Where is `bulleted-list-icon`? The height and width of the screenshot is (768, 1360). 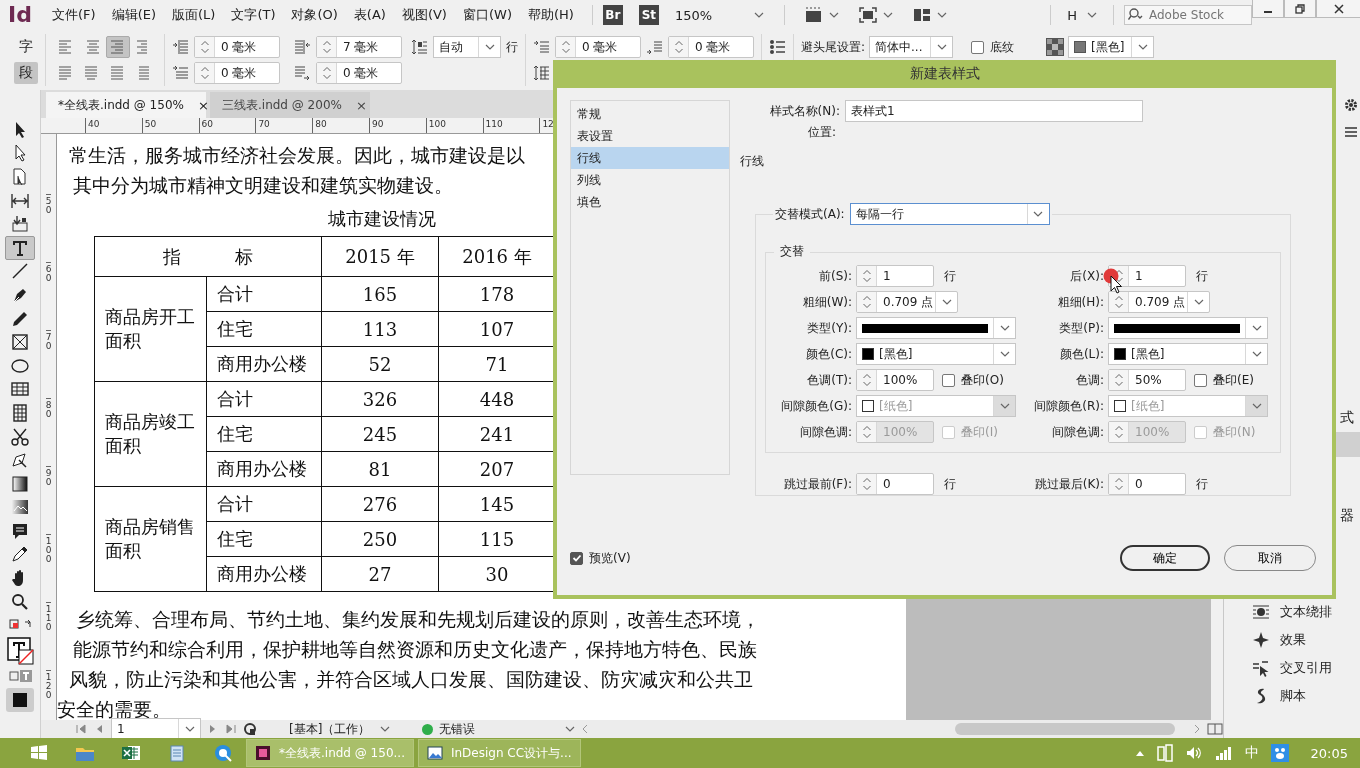 bulleted-list-icon is located at coordinates (777, 47).